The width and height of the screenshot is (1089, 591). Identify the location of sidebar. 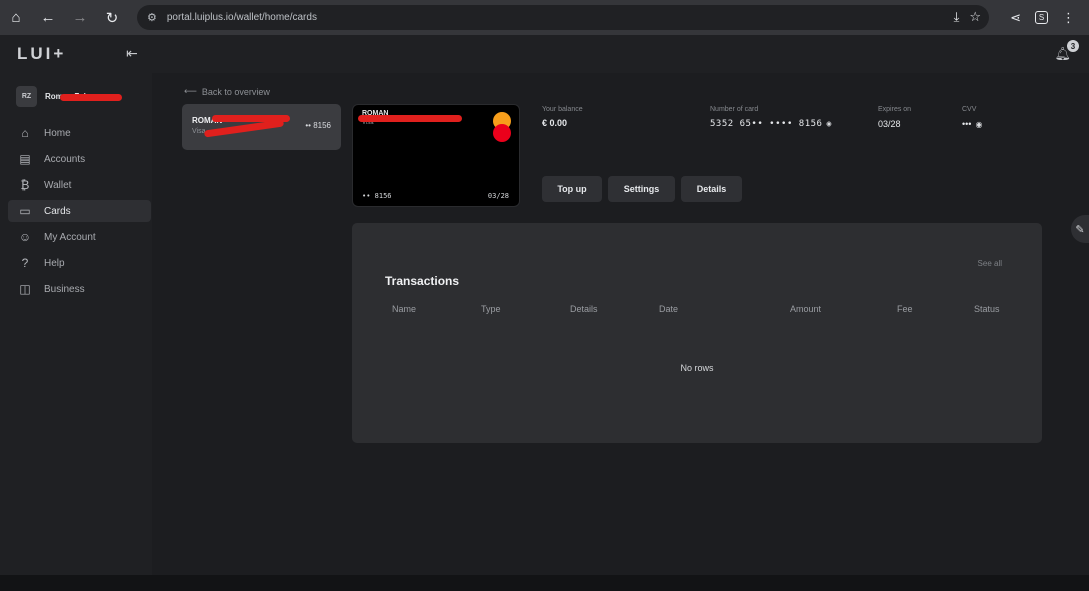
(76, 305).